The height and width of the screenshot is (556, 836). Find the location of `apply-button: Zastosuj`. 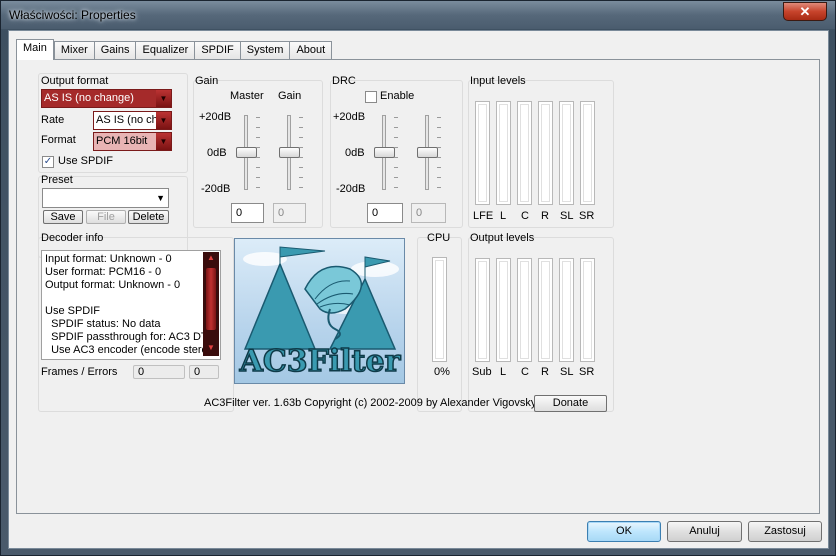

apply-button: Zastosuj is located at coordinates (785, 531).